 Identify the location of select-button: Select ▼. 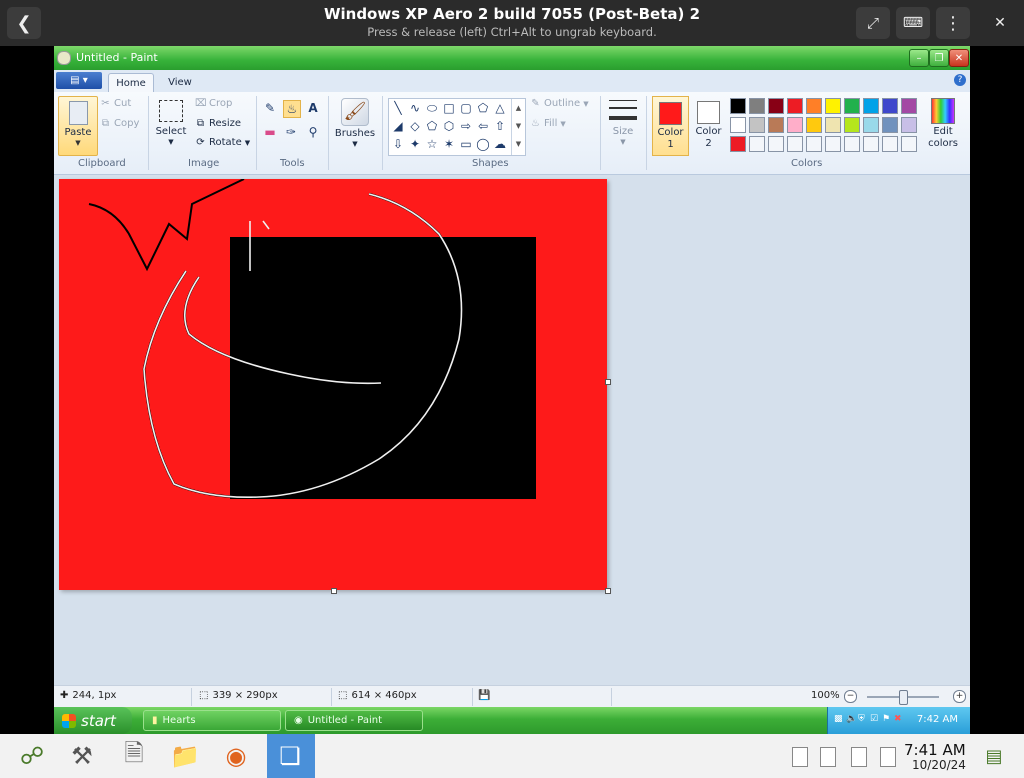
(171, 124).